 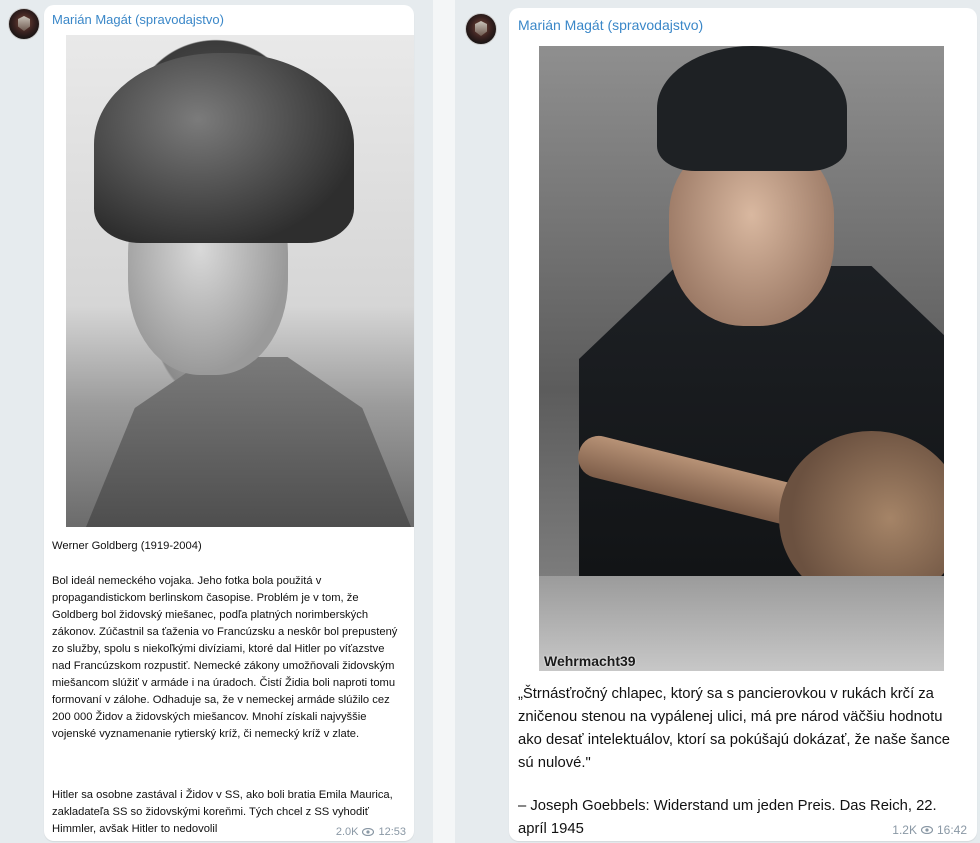 I want to click on post-caption-title: Werner Goldberg (1919-2004), so click(x=127, y=546).